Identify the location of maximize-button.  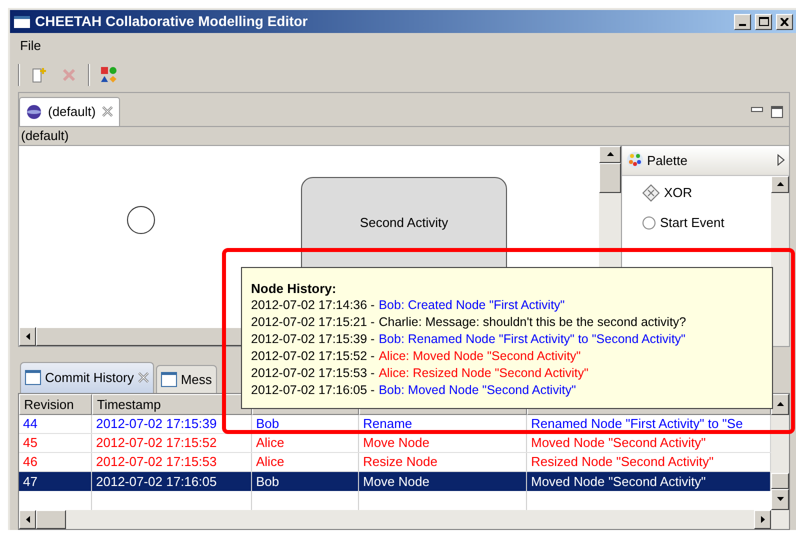
(763, 22).